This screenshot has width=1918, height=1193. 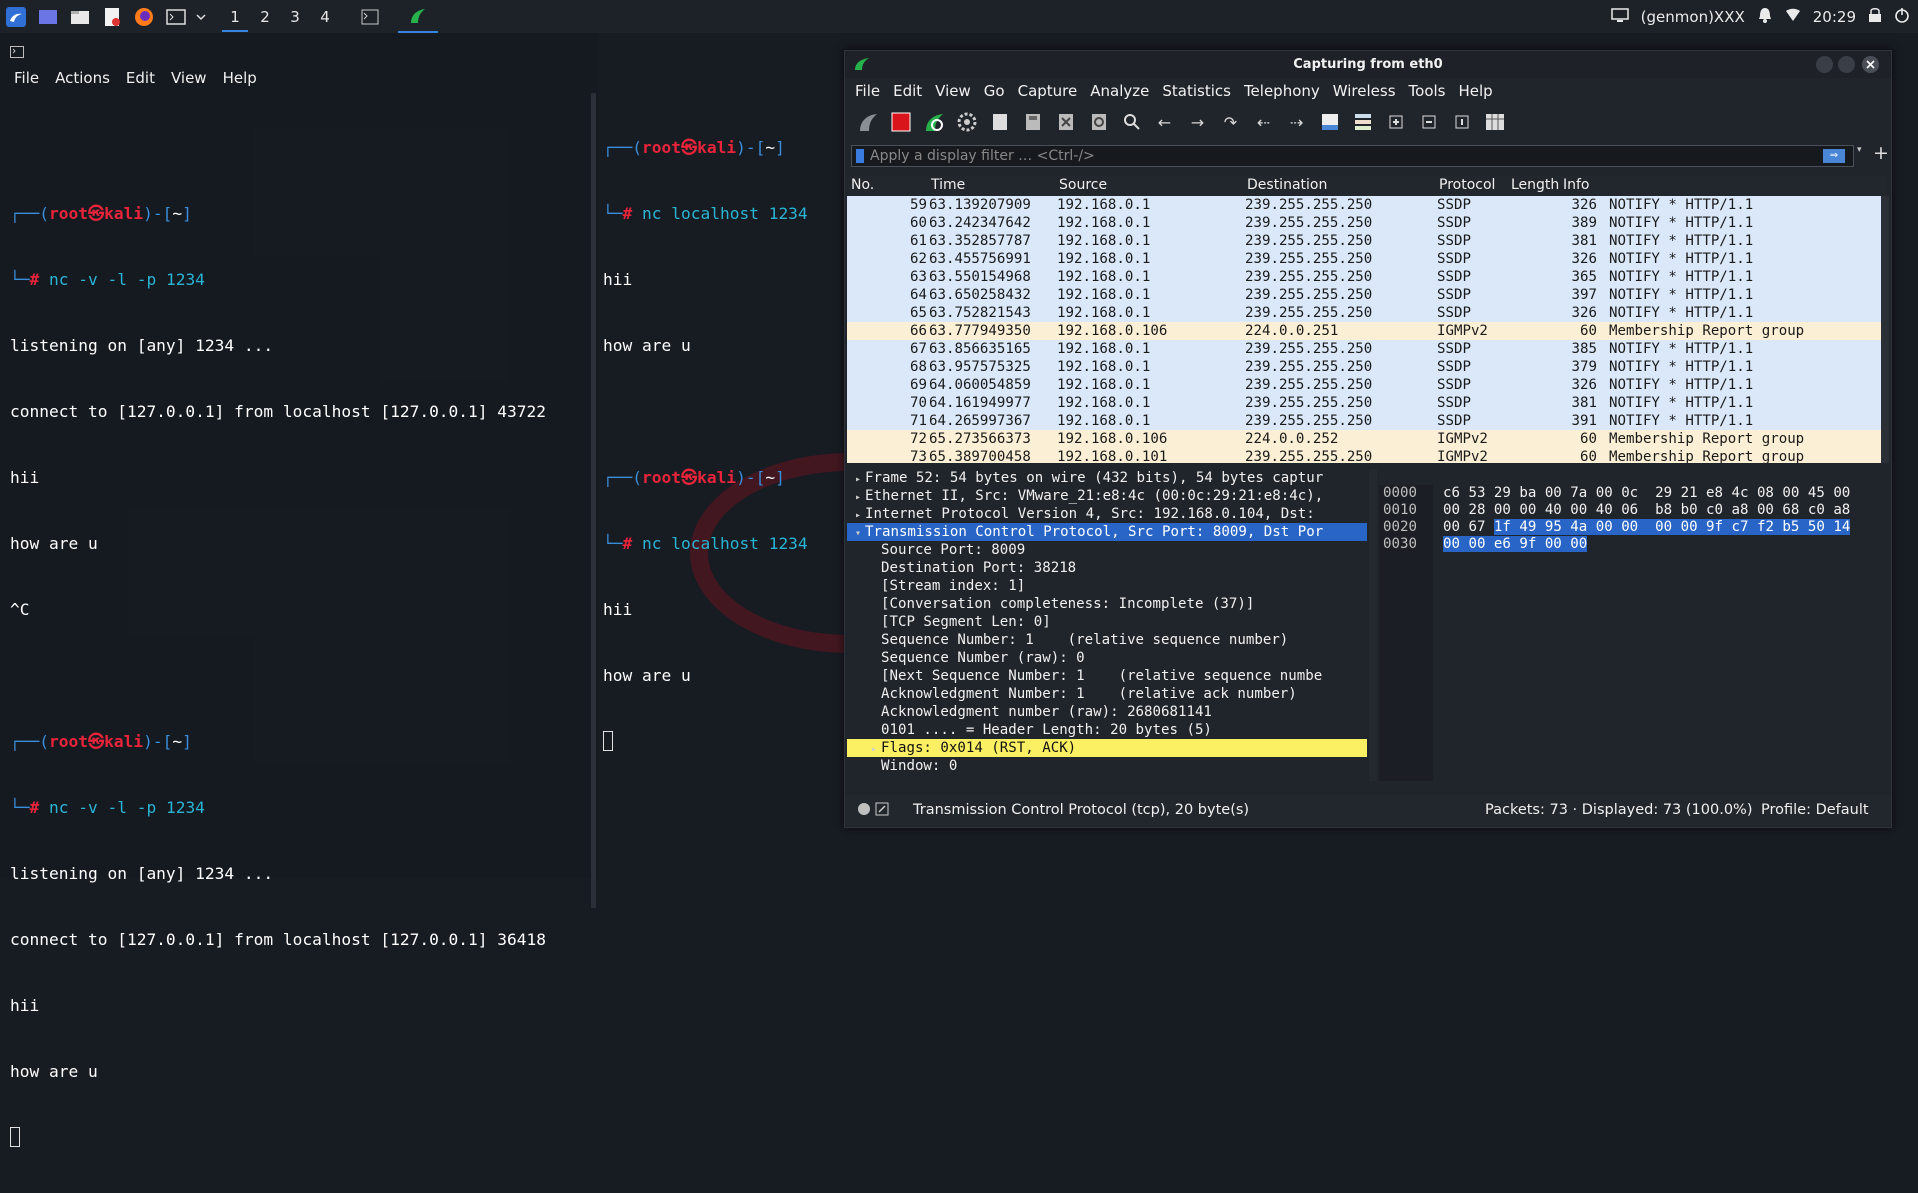 I want to click on clock: 20:29, so click(x=1834, y=17).